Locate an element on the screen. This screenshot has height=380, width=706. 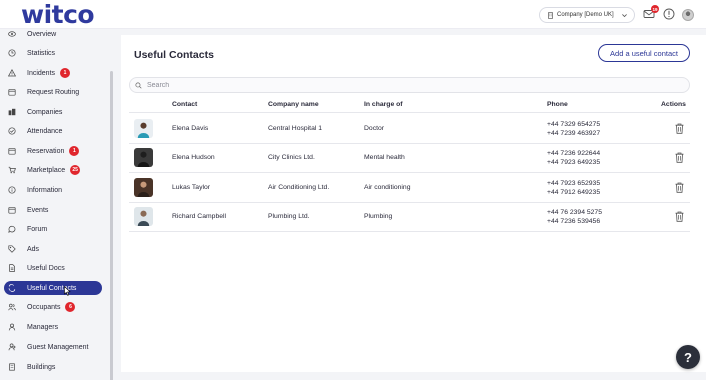
top-bar: witco Company [Demo UK] 19 is located at coordinates (353, 14).